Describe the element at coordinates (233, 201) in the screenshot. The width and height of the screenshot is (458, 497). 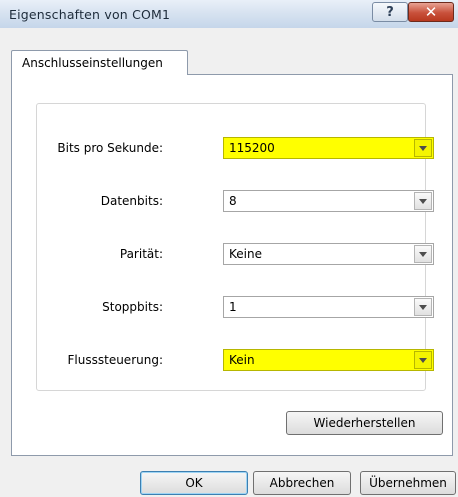
I see `data-bits-value: 8` at that location.